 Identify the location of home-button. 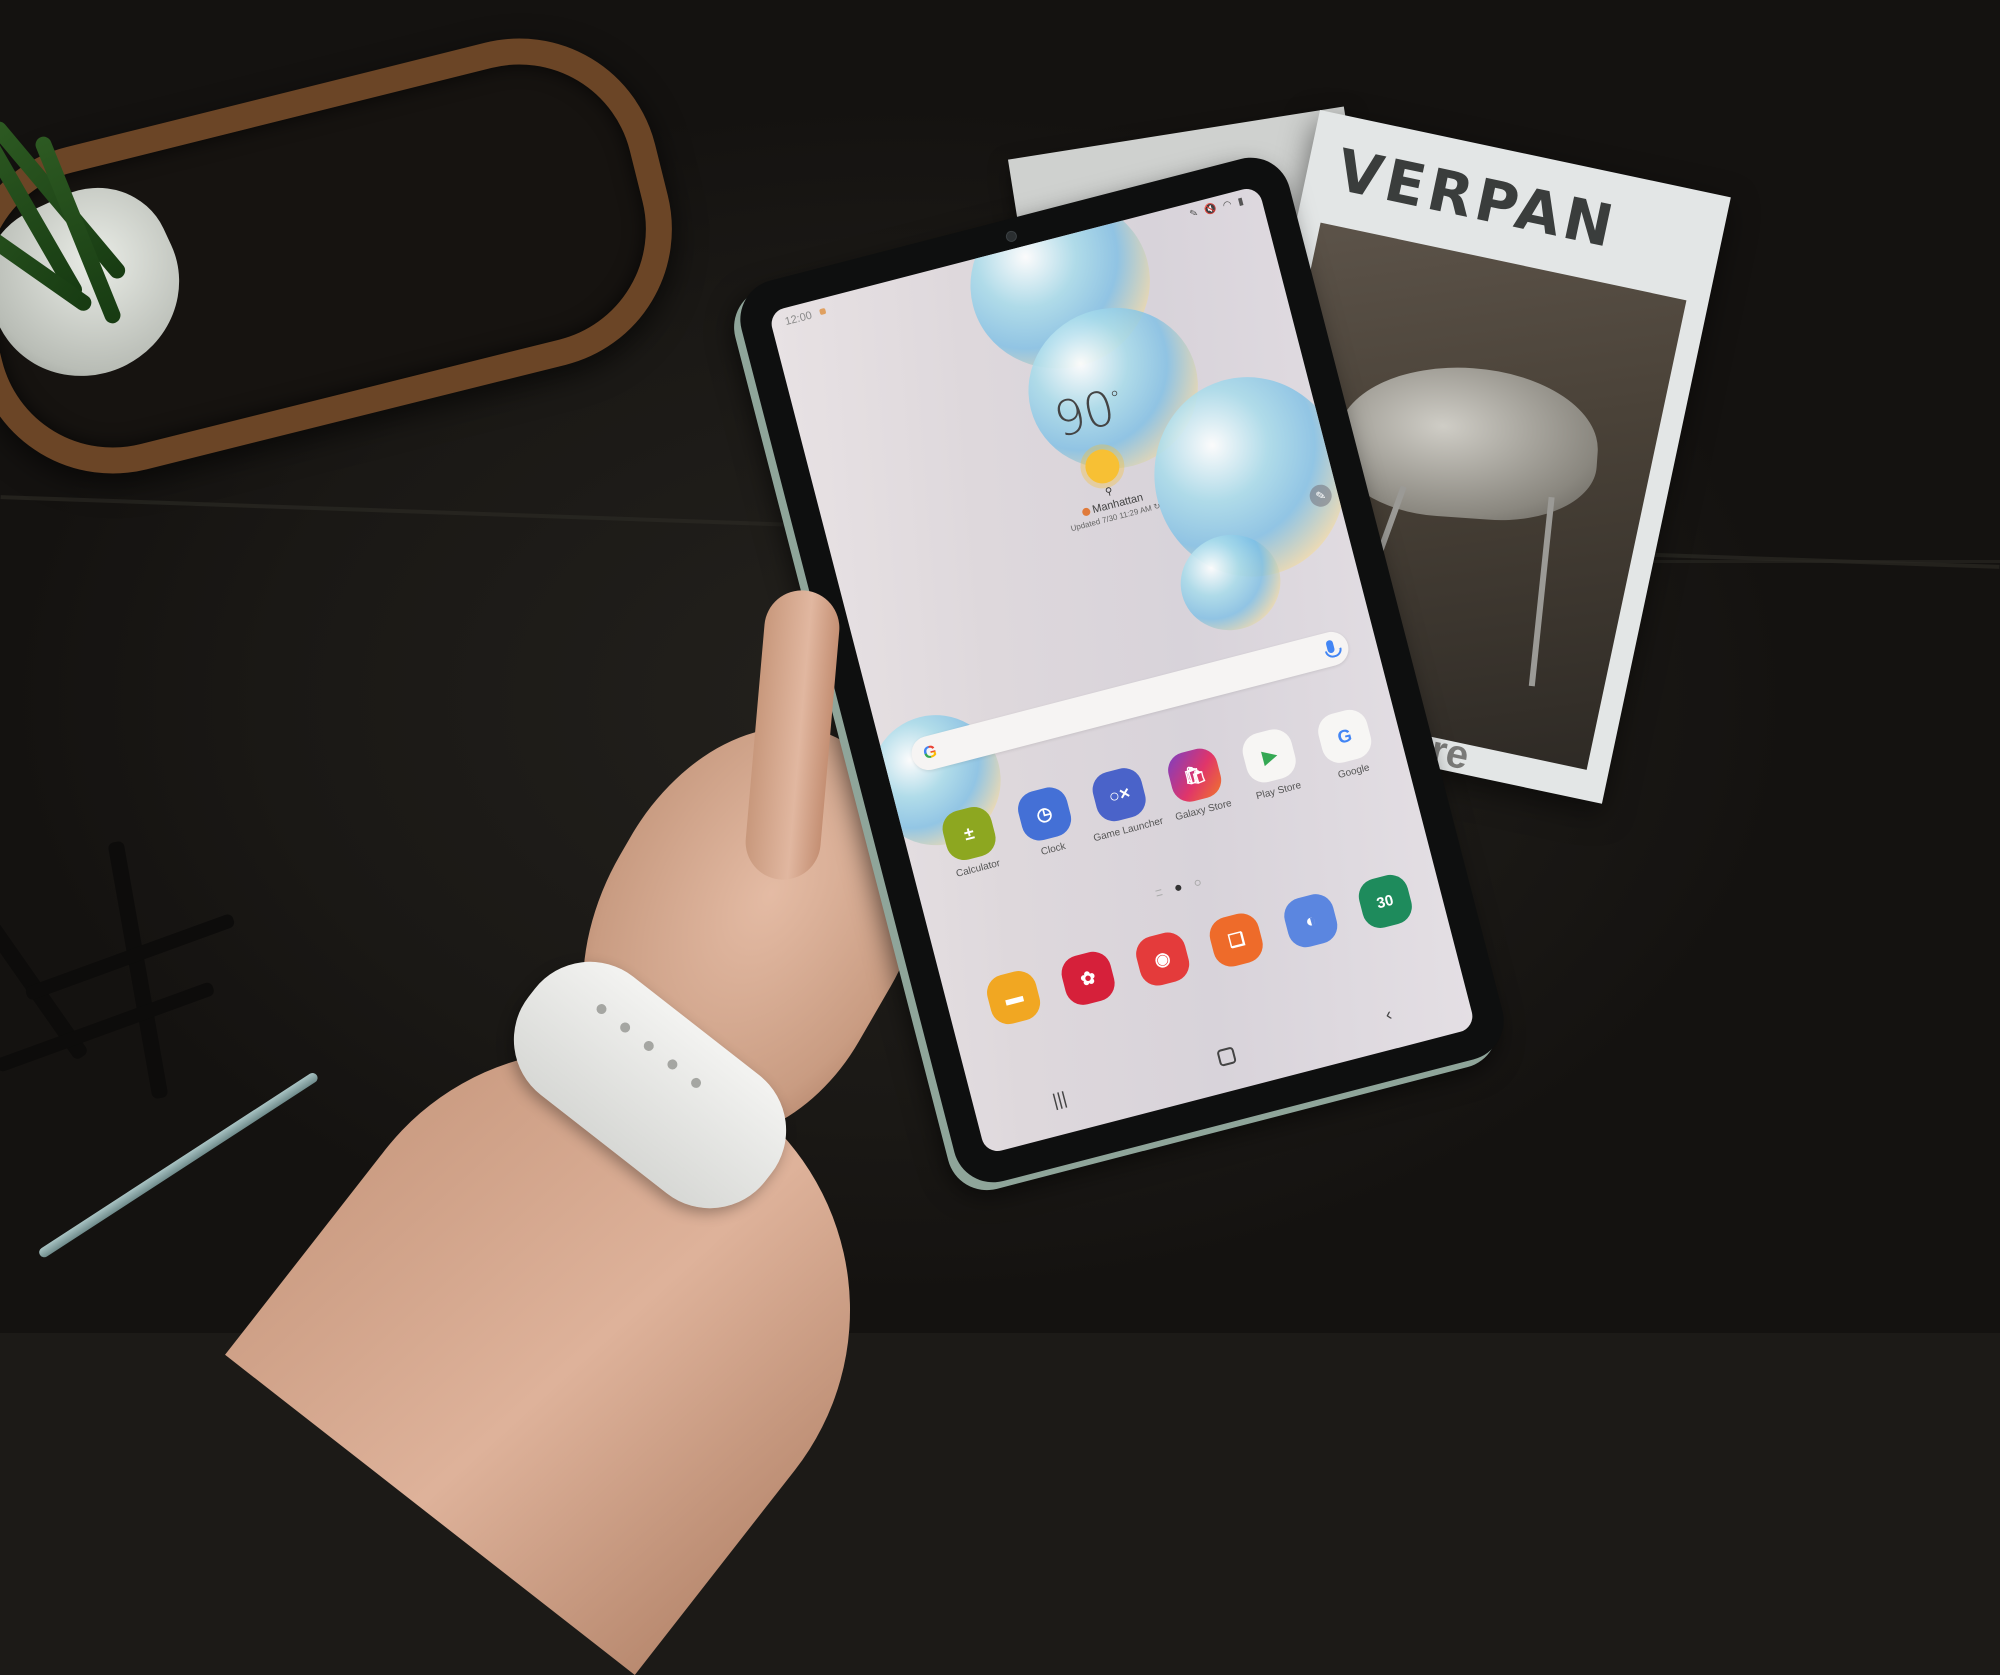
(1226, 1056).